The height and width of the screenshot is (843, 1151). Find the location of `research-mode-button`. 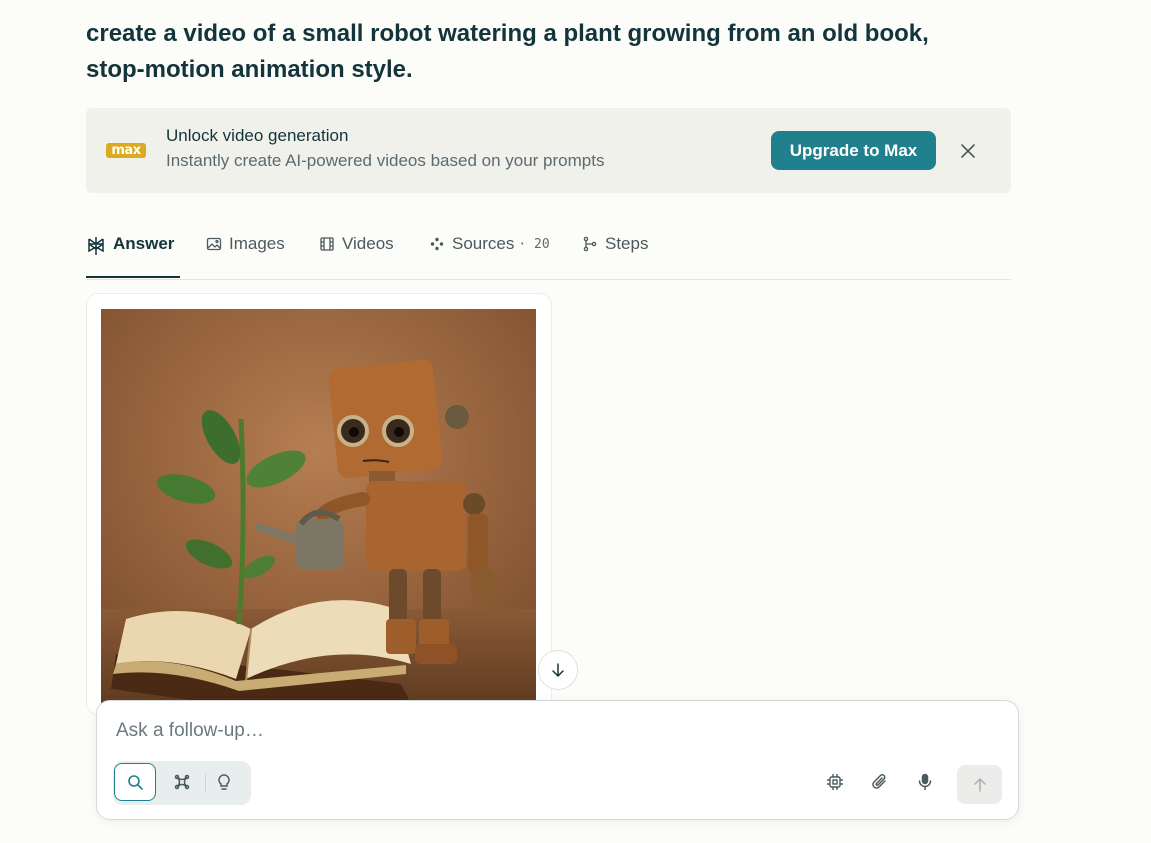

research-mode-button is located at coordinates (182, 782).